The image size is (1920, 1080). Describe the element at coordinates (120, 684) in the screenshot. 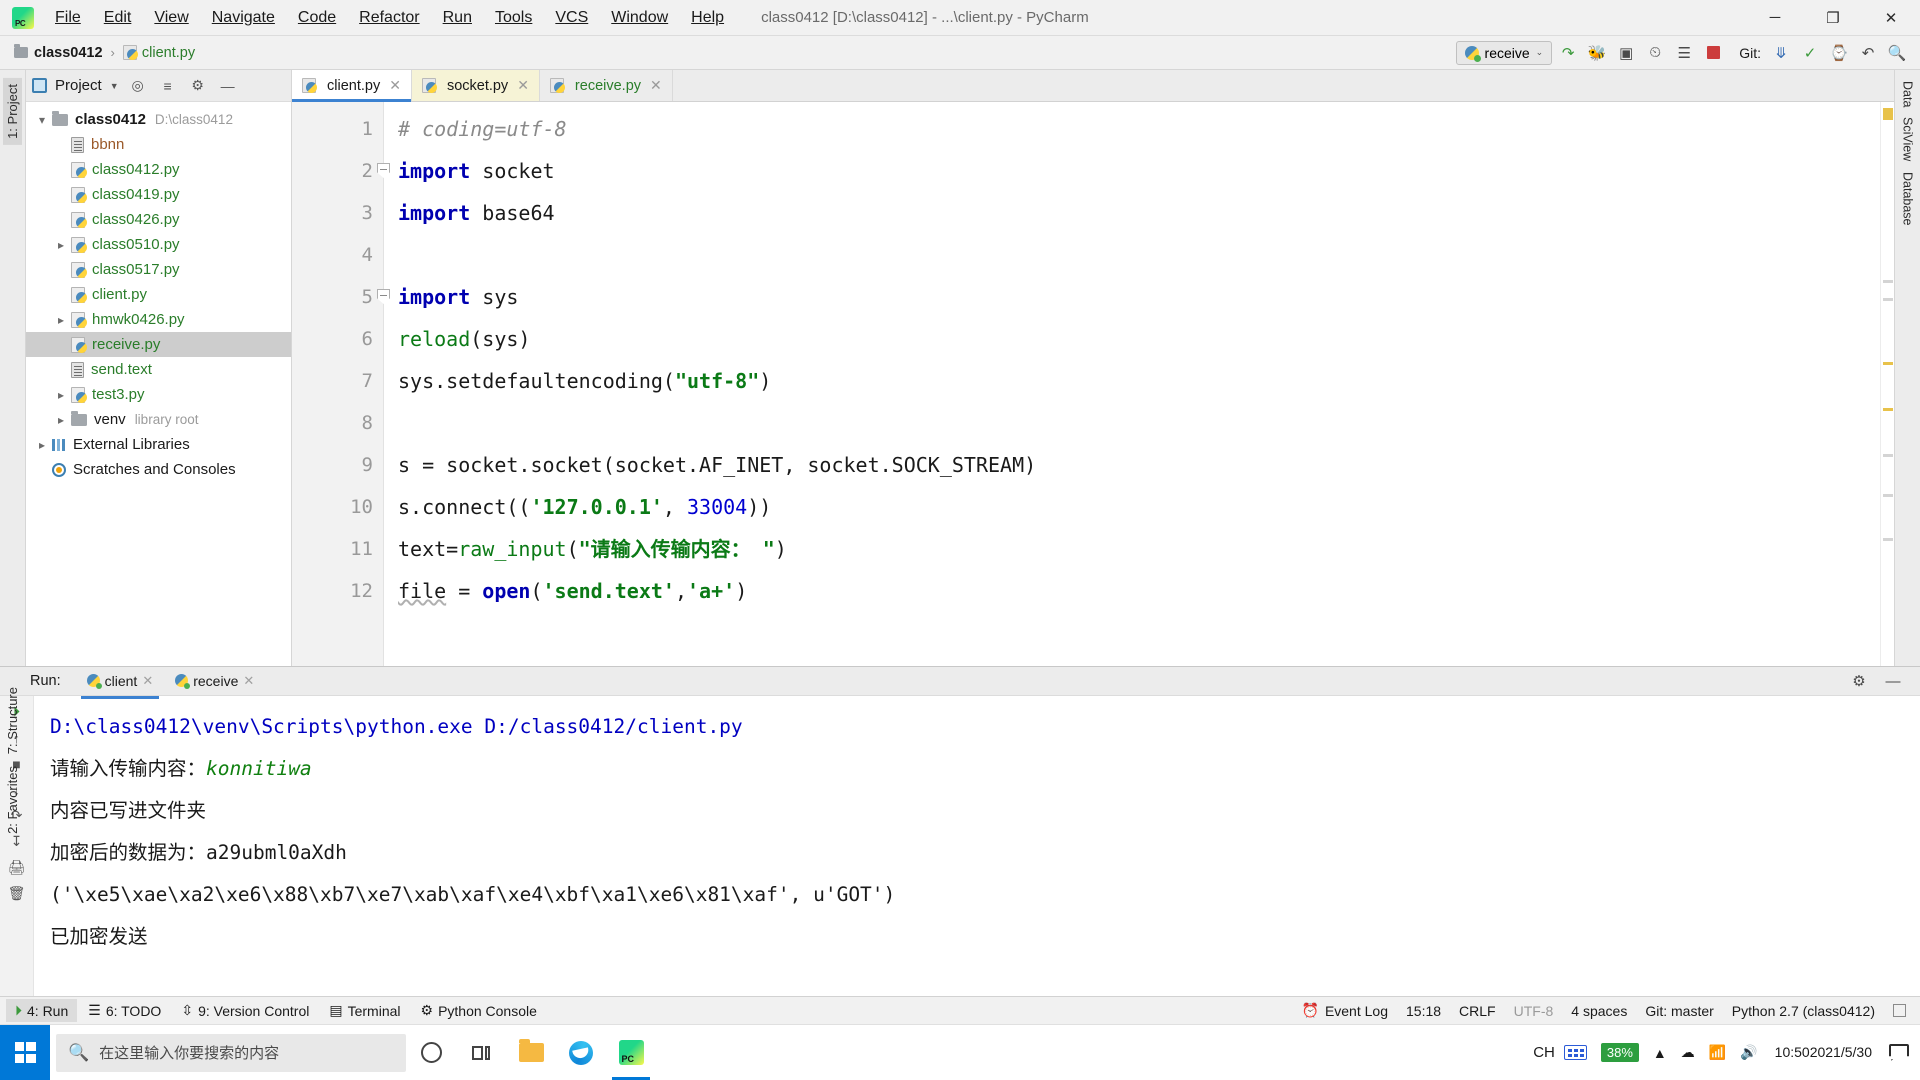

I see `run-tab-client: client ✕` at that location.